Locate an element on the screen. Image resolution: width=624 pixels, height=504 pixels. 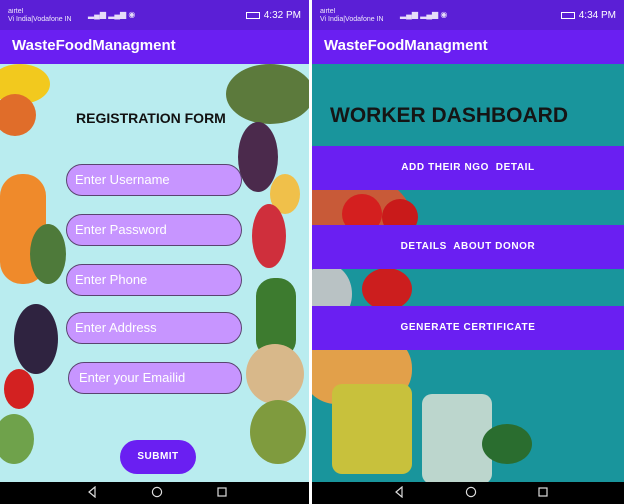
status-time: 4:32 PM is located at coordinates (282, 15).